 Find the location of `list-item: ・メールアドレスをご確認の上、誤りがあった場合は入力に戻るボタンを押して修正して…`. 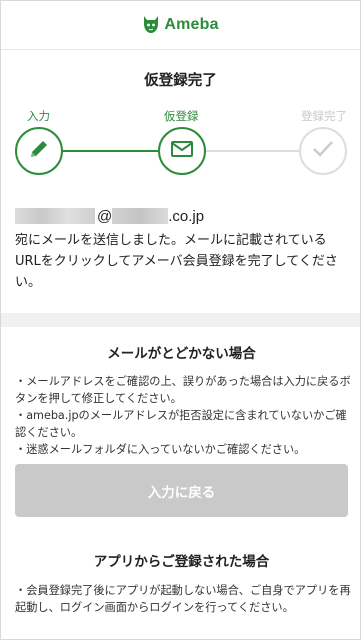

list-item: ・メールアドレスをご確認の上、誤りがあった場合は入力に戻るボタンを押して修正して… is located at coordinates (183, 390).